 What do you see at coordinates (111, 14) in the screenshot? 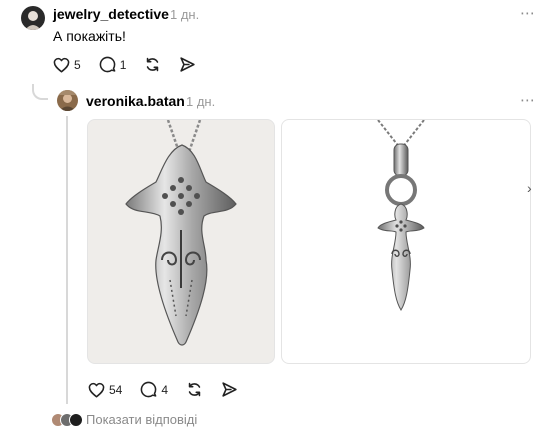
I see `post-username: jewelry_detective` at bounding box center [111, 14].